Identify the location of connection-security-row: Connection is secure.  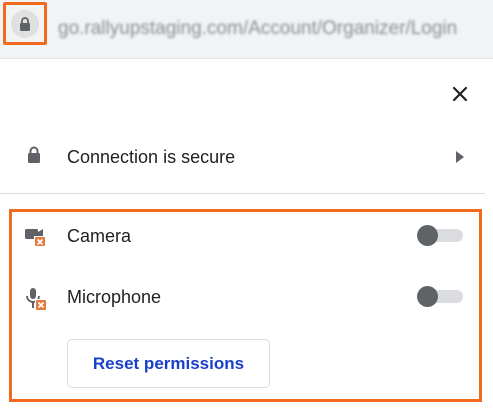
(242, 157).